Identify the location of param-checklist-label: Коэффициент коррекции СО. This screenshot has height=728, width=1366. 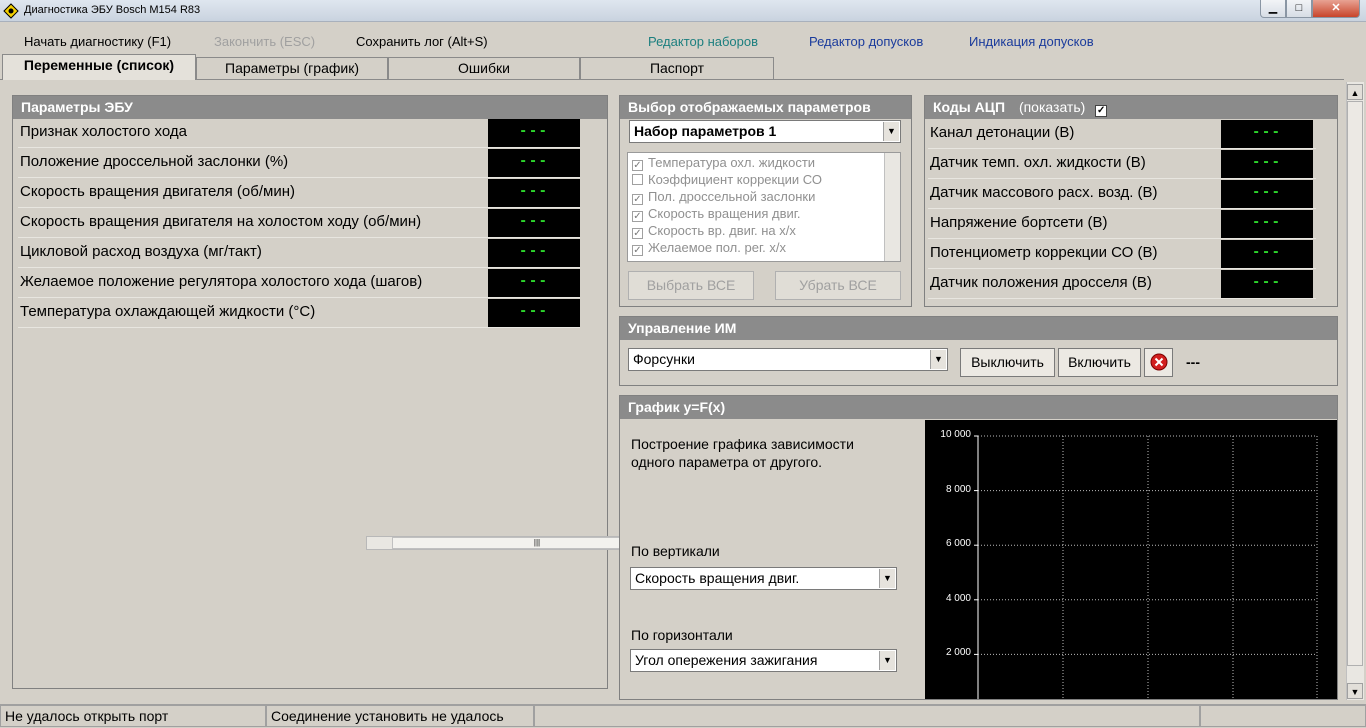
(735, 179).